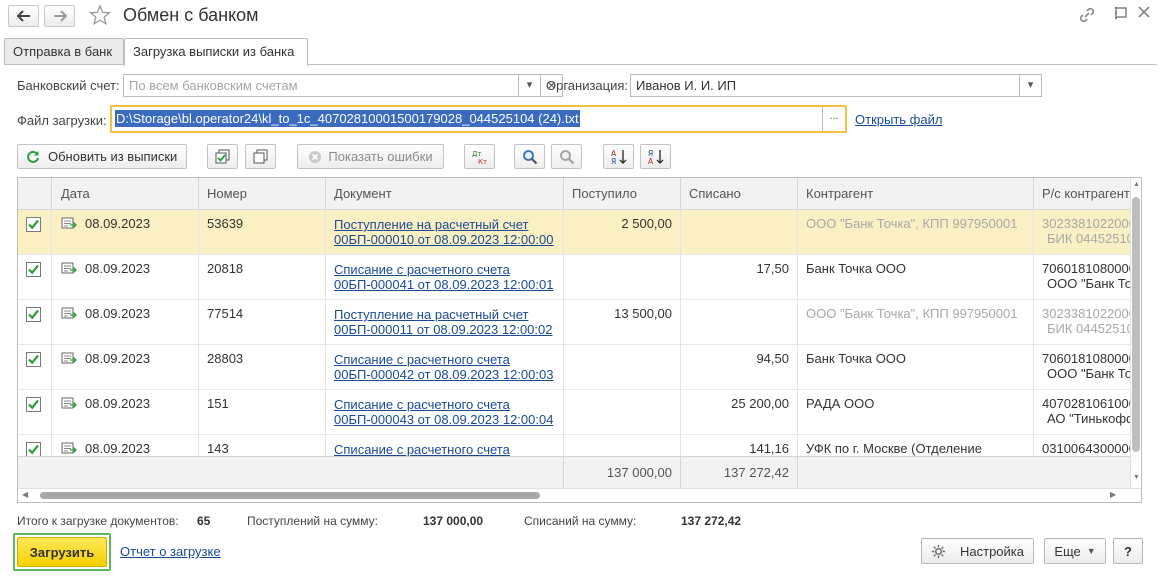  What do you see at coordinates (915, 412) in the screenshot?
I see `contractor-cell: РАДА ООО` at bounding box center [915, 412].